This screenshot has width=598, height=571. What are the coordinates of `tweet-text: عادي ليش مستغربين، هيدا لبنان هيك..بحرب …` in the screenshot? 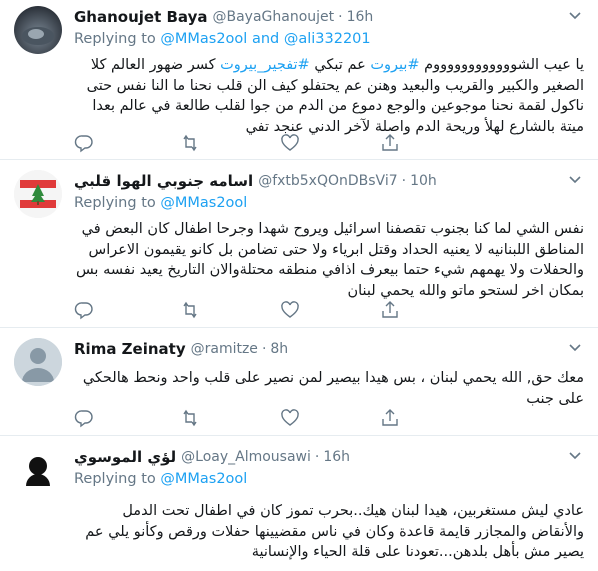 It's located at (334, 531).